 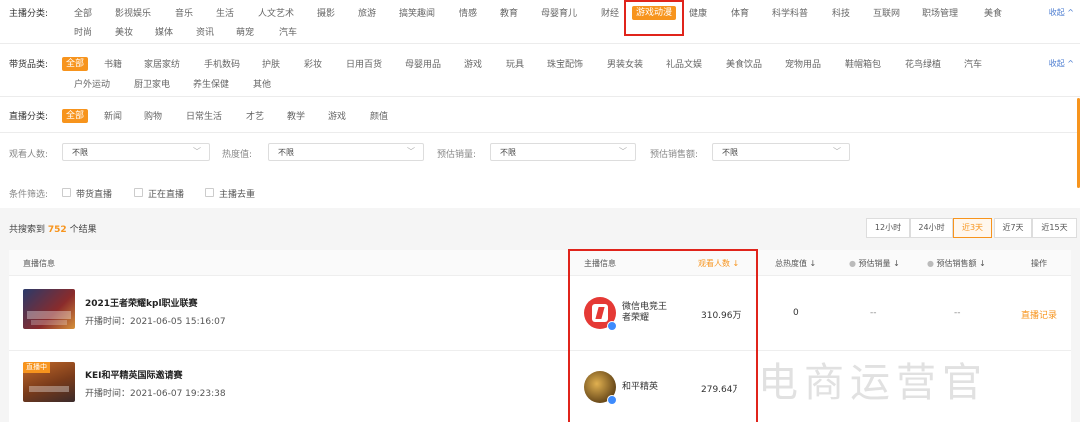 I want to click on live-category-option: 购物, so click(x=153, y=115).